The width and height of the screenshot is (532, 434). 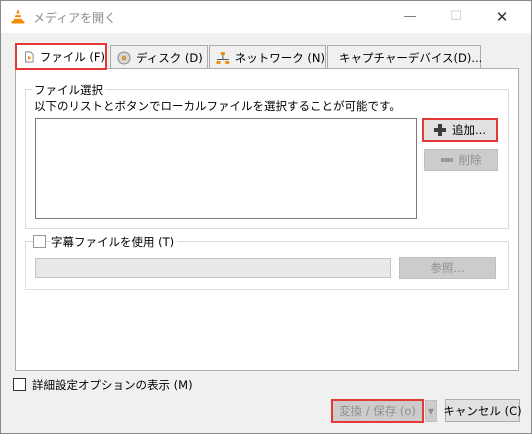 I want to click on convert-dropdown-arrow: ▼, so click(x=431, y=411).